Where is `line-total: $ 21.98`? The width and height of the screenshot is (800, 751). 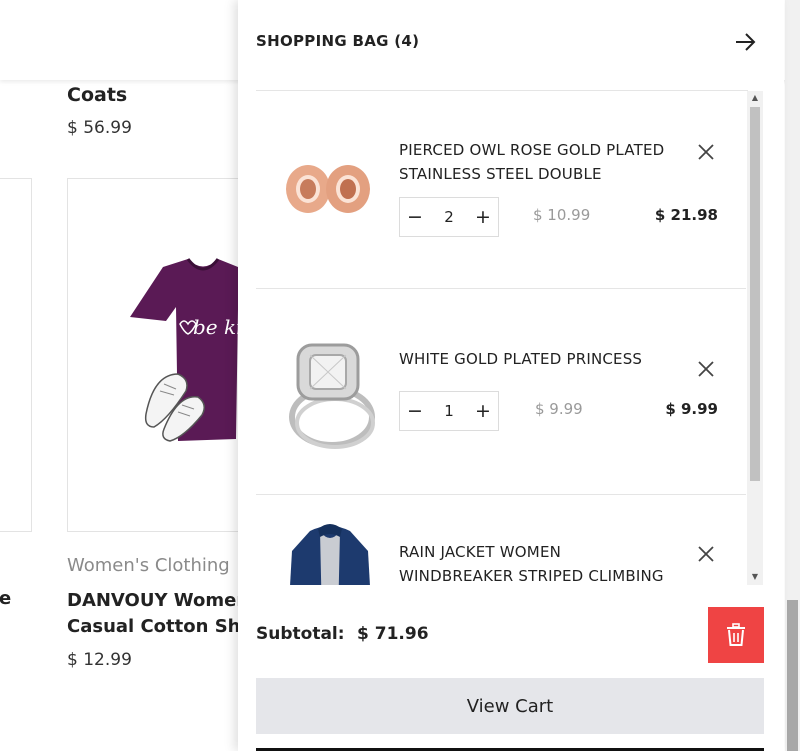
line-total: $ 21.98 is located at coordinates (686, 215).